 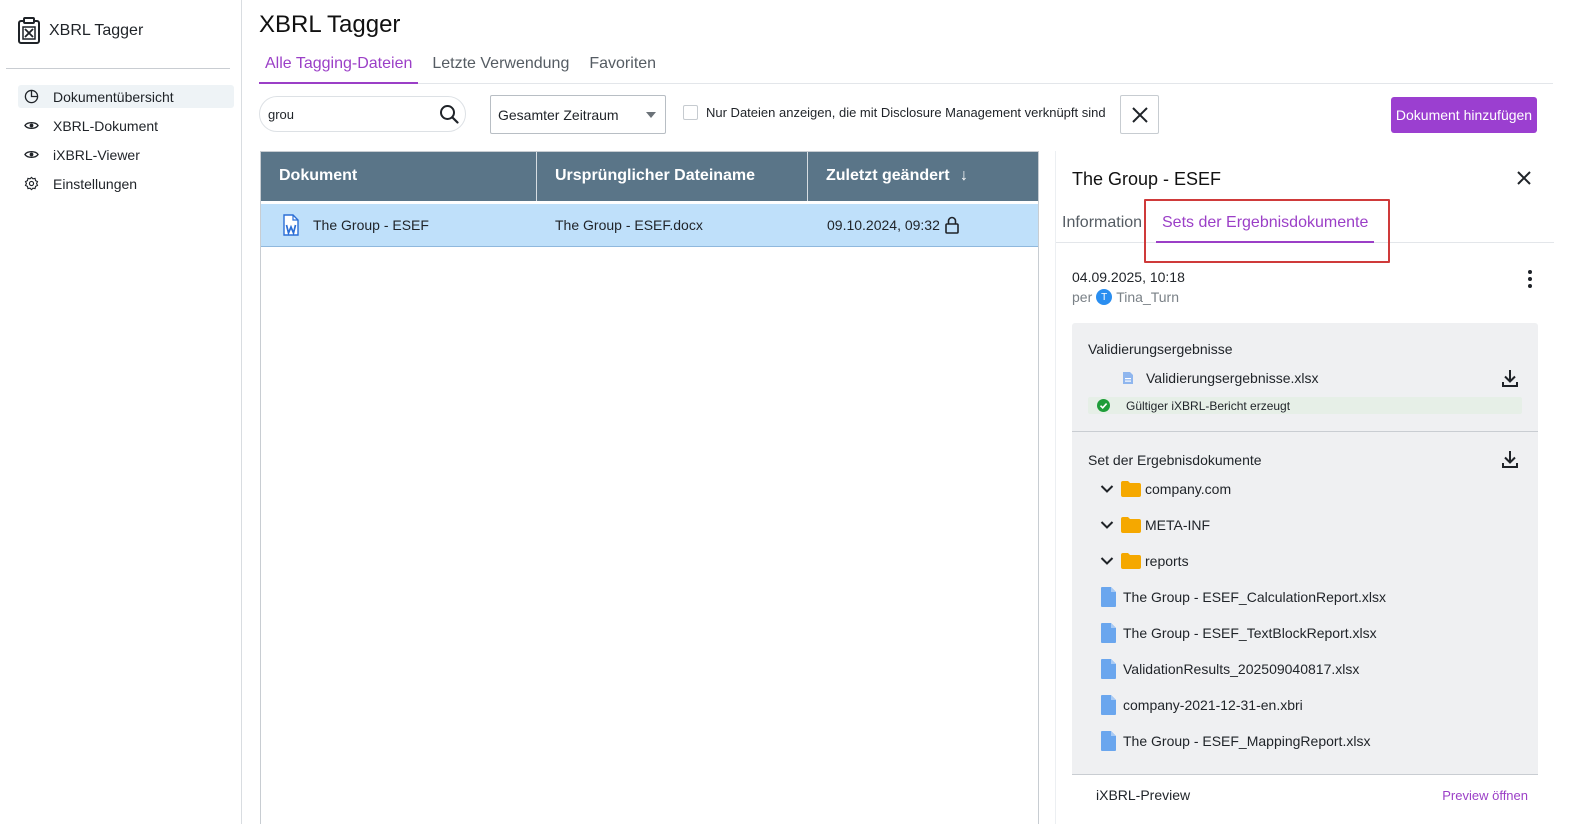 I want to click on document-name: The Group - ESEF, so click(x=371, y=225).